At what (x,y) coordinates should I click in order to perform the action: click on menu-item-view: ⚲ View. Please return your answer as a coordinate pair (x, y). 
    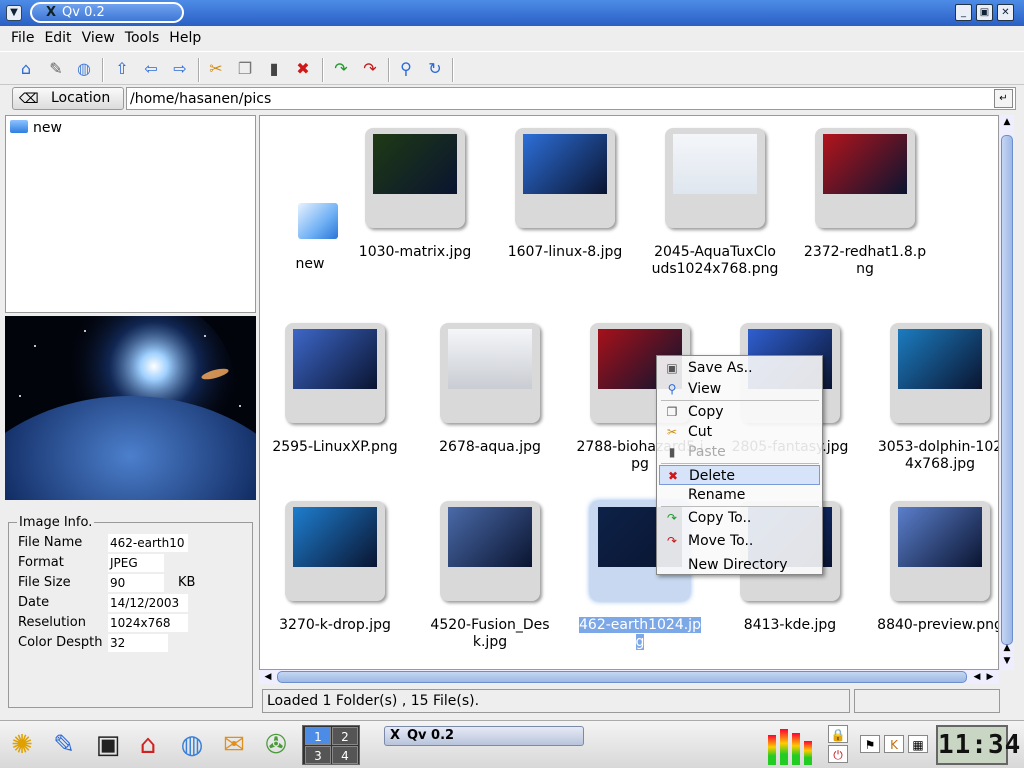
    Looking at the image, I should click on (739, 389).